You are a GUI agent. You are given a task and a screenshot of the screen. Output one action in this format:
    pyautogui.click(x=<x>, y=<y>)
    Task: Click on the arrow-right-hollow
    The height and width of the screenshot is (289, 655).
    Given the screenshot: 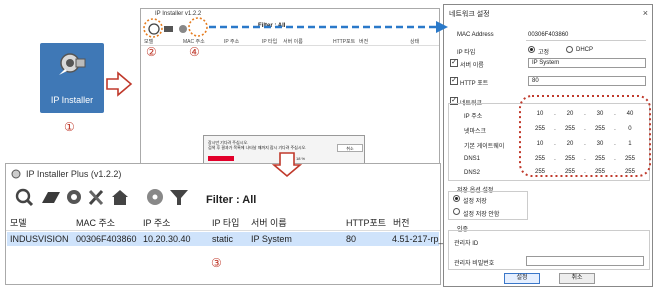 What is the action you would take?
    pyautogui.click(x=119, y=84)
    